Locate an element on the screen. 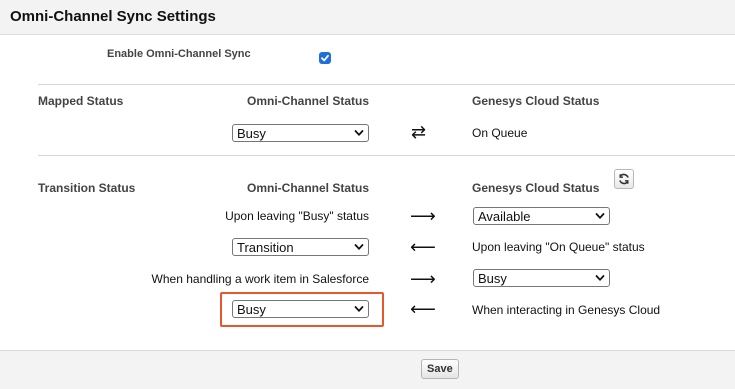 This screenshot has height=389, width=735. transition-row-4-omni-select: Busy is located at coordinates (300, 309).